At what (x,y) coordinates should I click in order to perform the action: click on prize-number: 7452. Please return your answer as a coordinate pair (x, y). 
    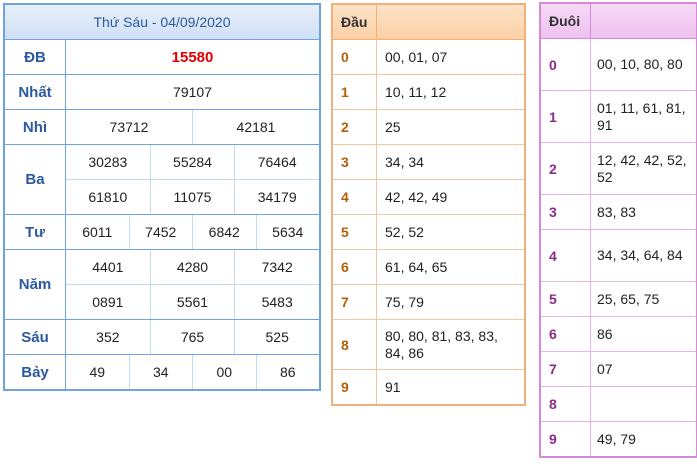
    Looking at the image, I should click on (160, 232).